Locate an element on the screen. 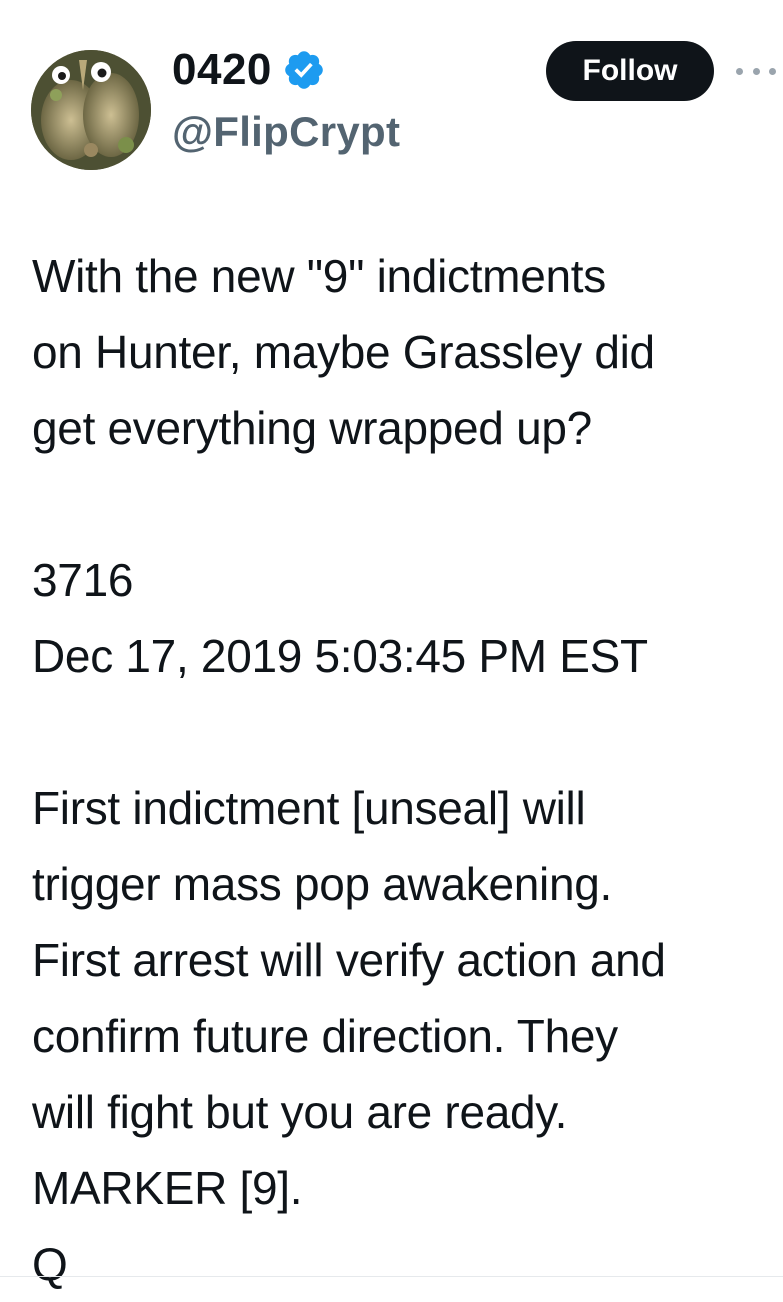 The height and width of the screenshot is (1302, 783). tweet-line: get everything wrapped up? is located at coordinates (312, 428).